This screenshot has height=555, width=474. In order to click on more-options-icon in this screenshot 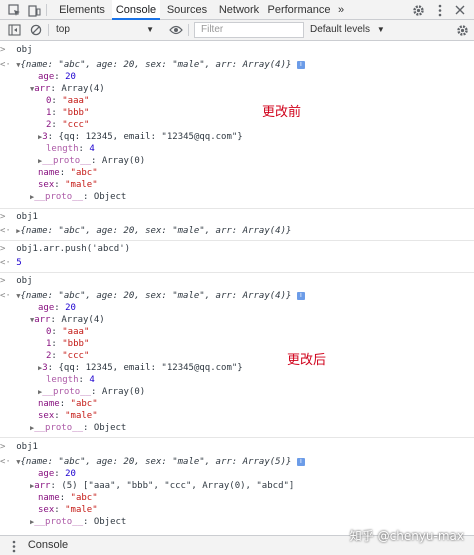, I will do `click(440, 10)`.